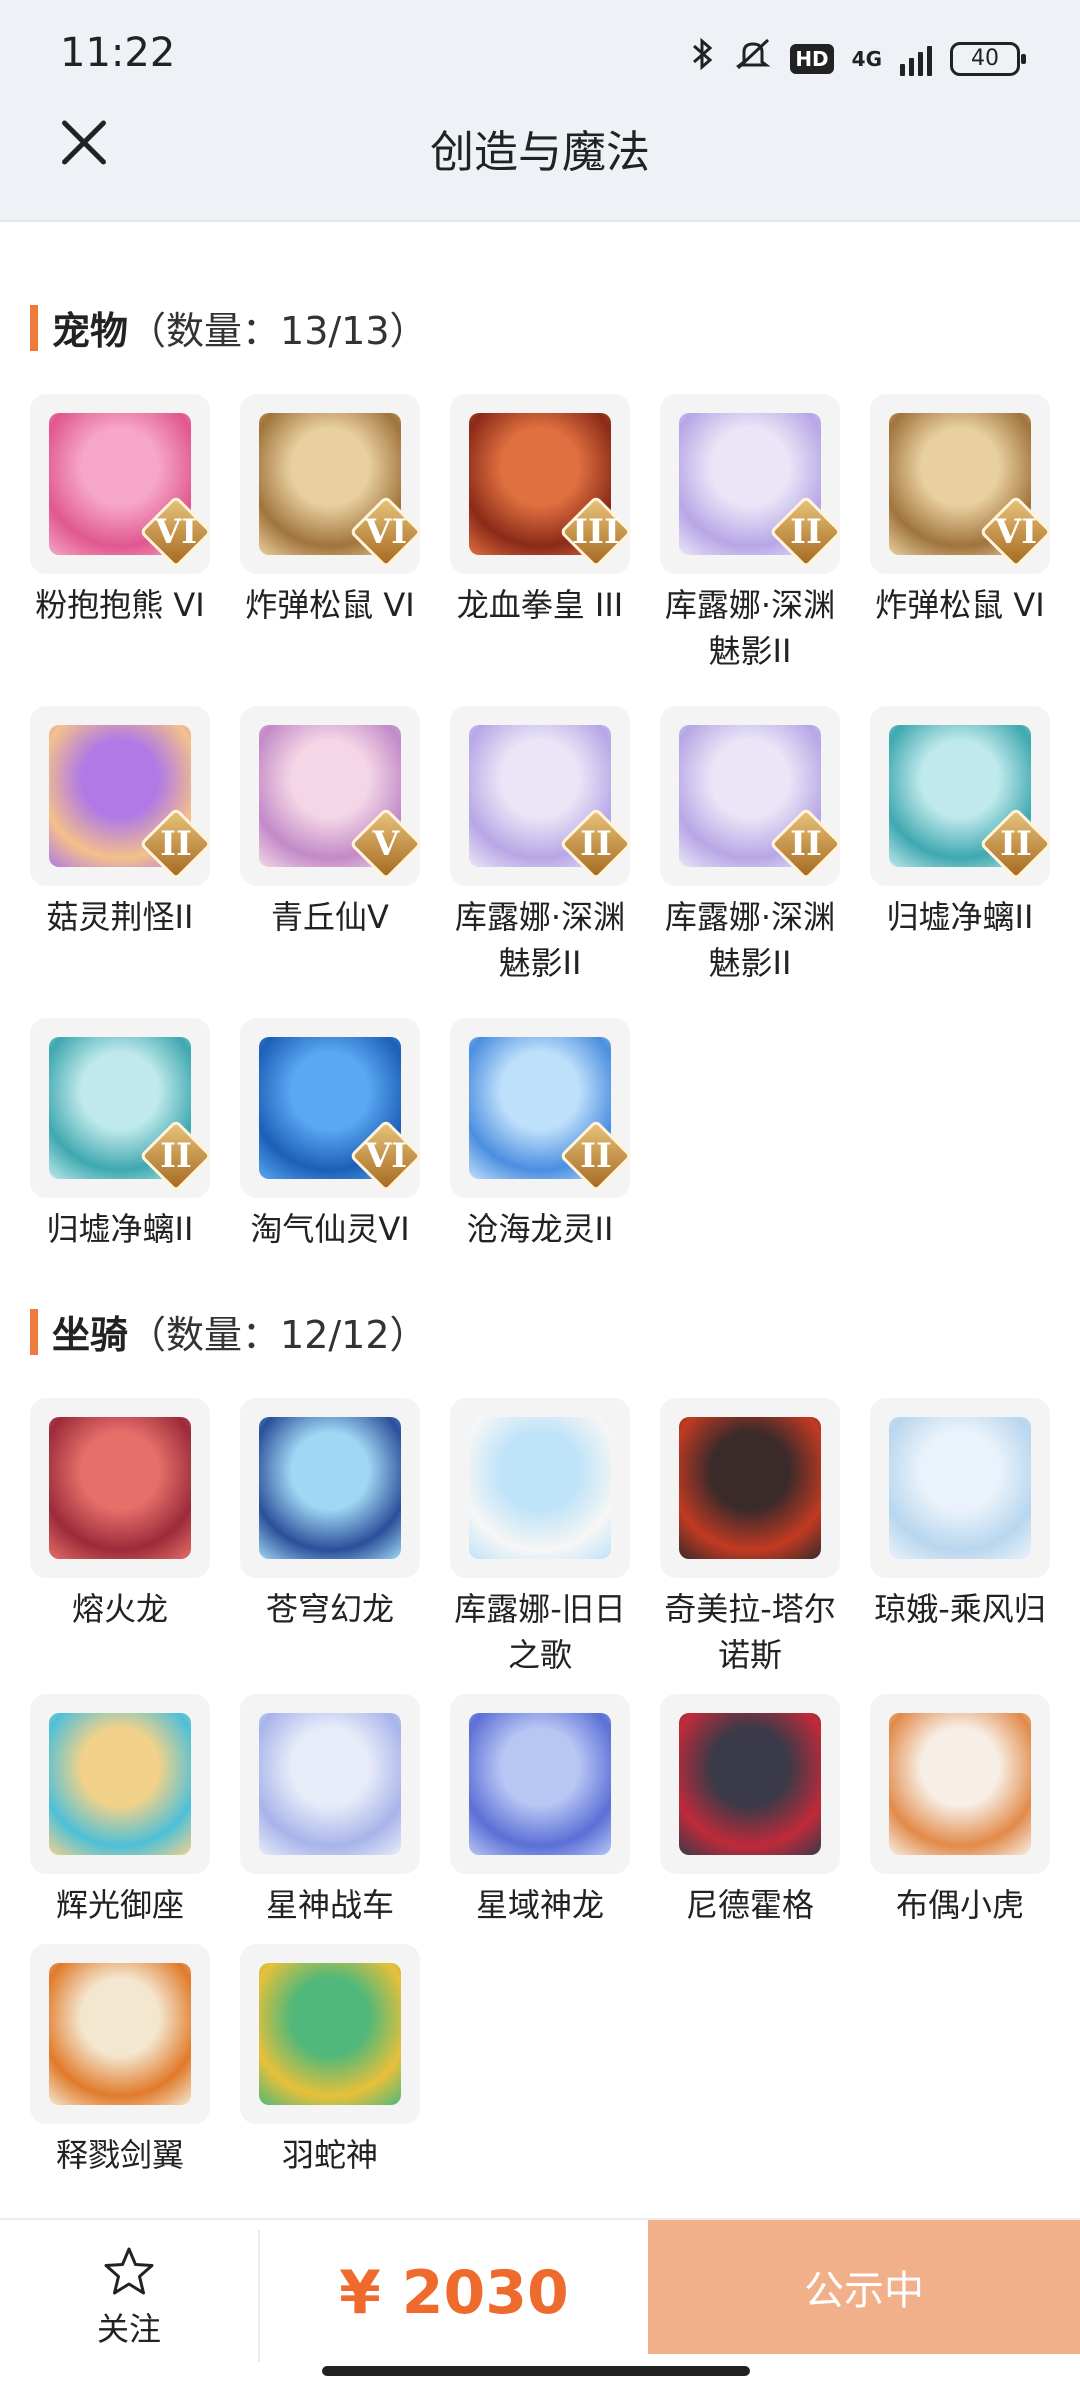  Describe the element at coordinates (120, 534) in the screenshot. I see `item-card: VI 粉抱抱熊 VI` at that location.